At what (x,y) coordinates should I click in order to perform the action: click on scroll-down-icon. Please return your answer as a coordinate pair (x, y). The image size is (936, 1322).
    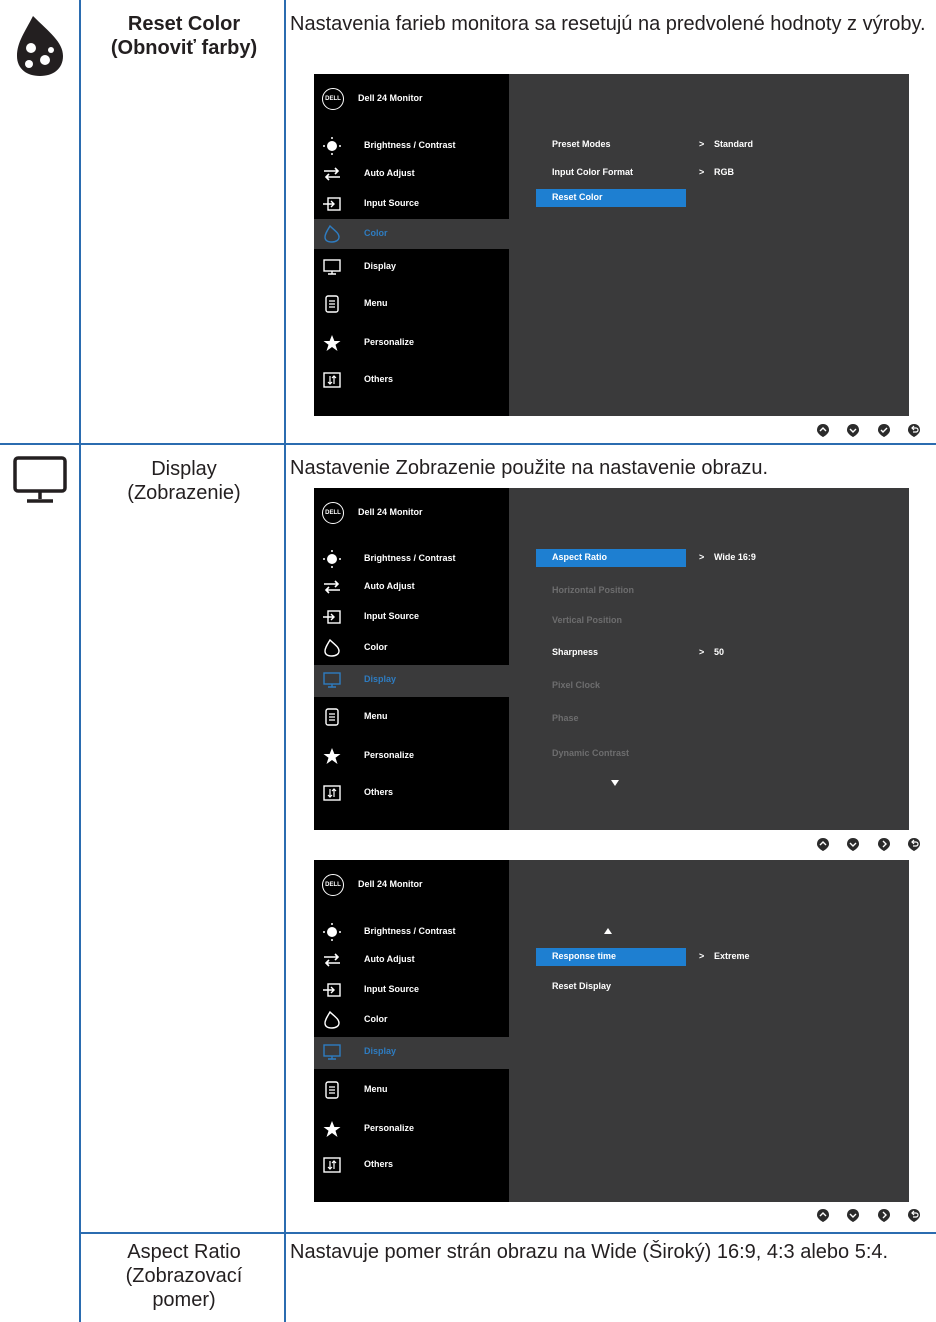
    Looking at the image, I should click on (615, 783).